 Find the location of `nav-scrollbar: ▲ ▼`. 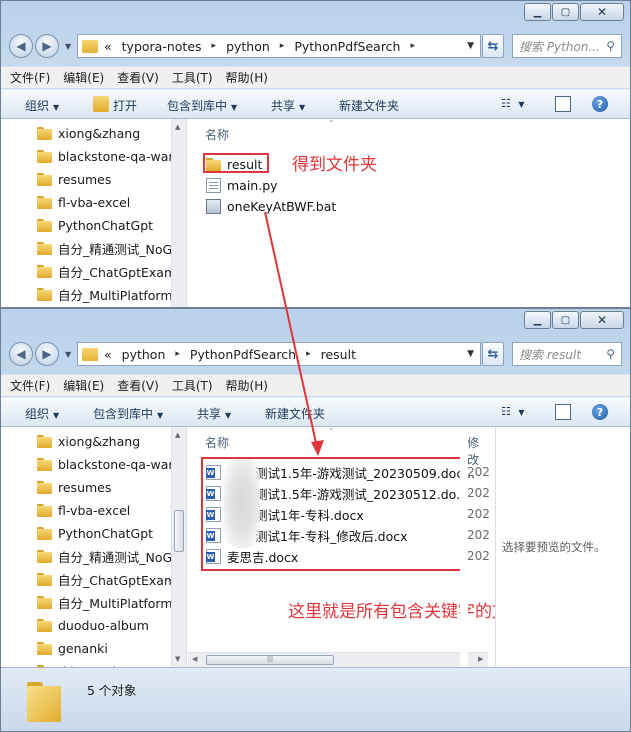

nav-scrollbar: ▲ ▼ is located at coordinates (178, 547).